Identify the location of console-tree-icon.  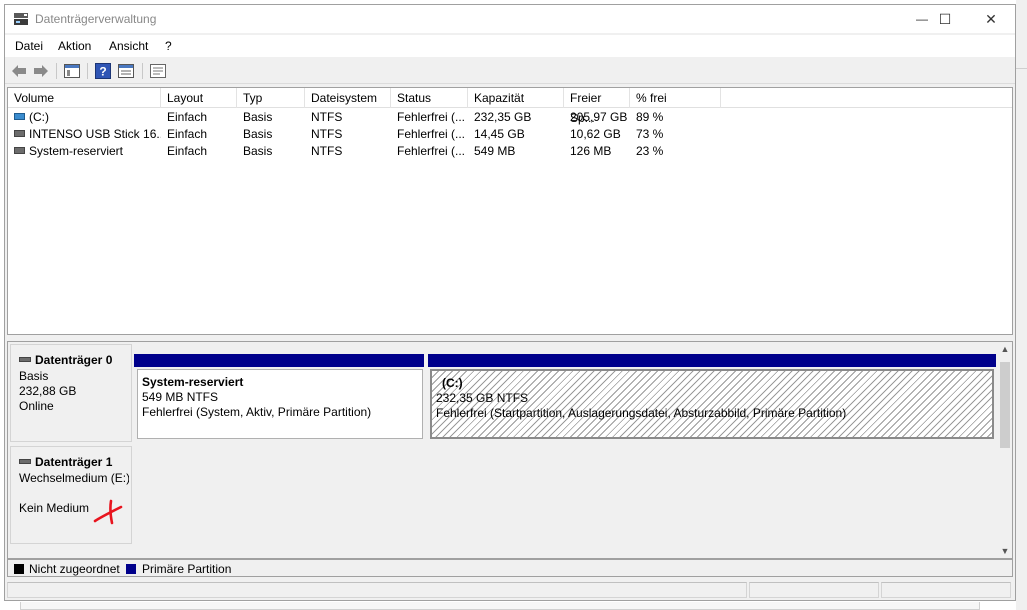
(72, 71).